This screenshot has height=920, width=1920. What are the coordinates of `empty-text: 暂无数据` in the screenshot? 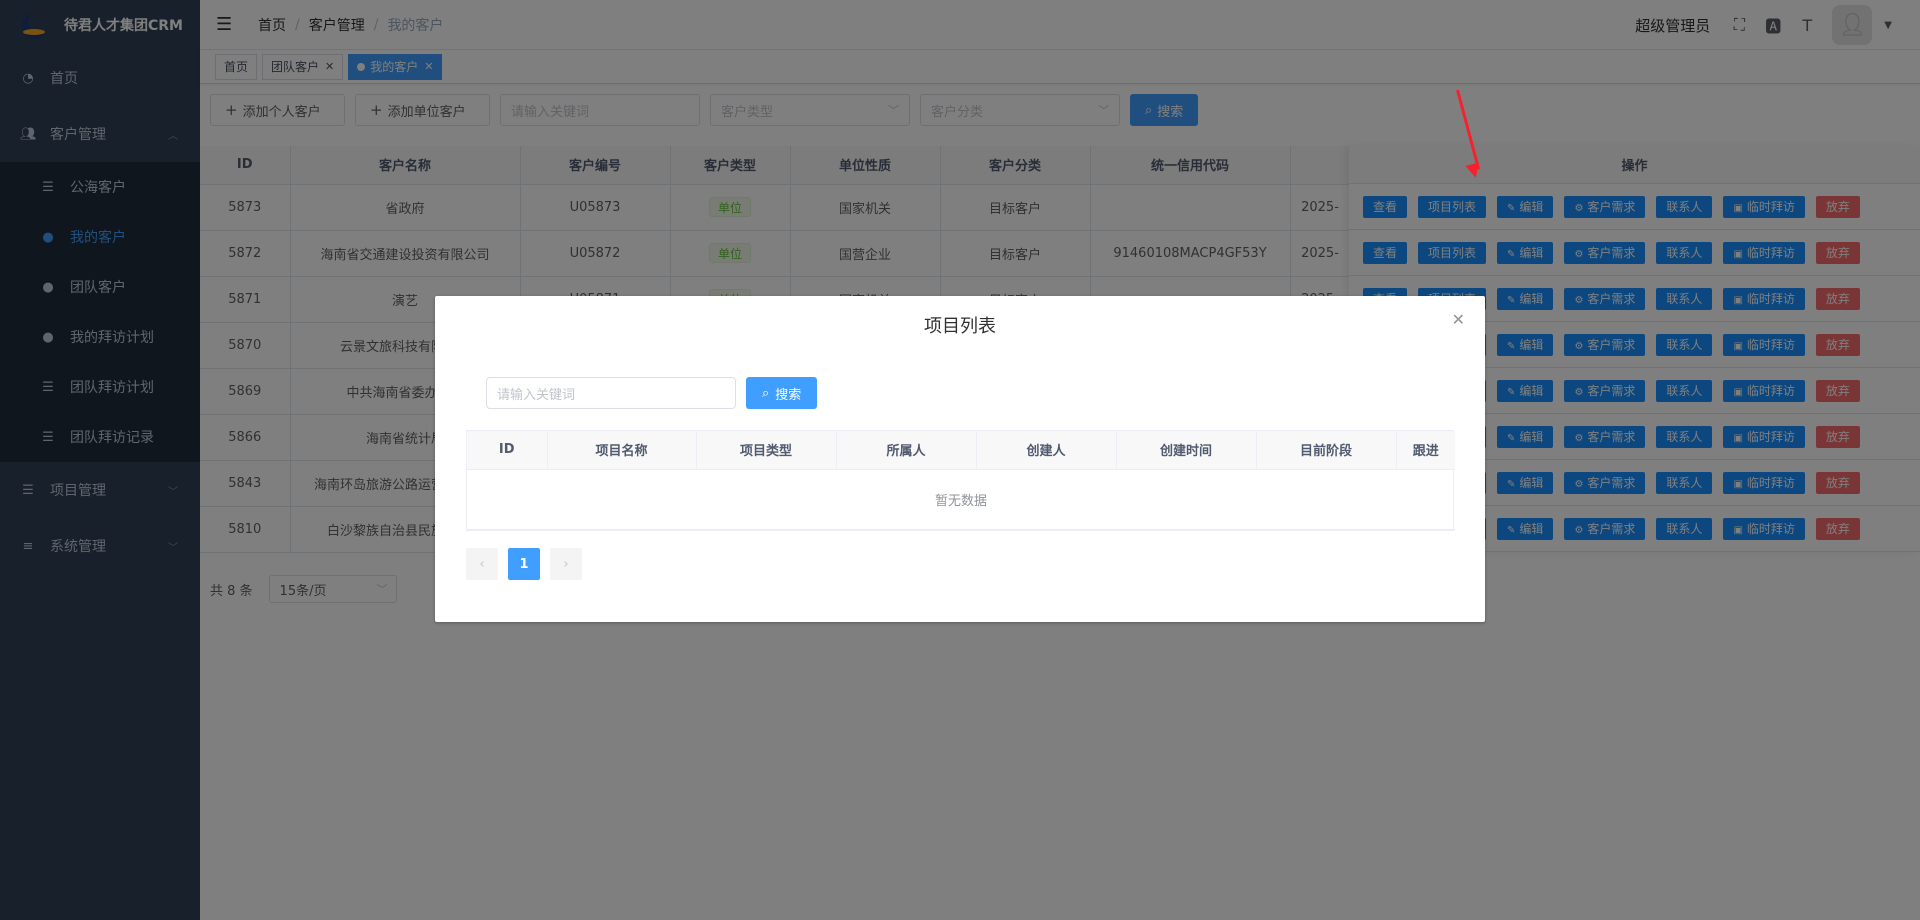 It's located at (961, 499).